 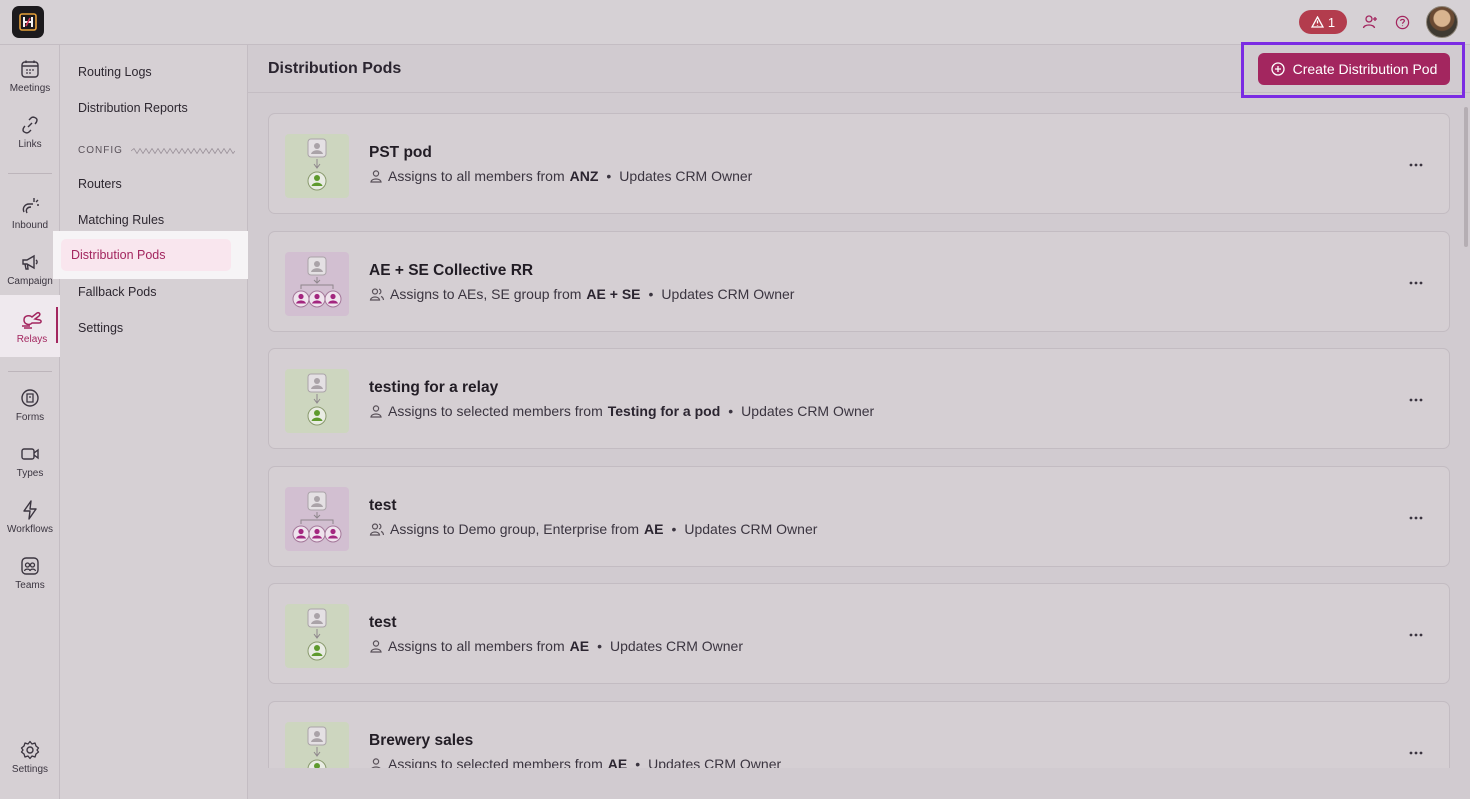 What do you see at coordinates (30, 473) in the screenshot?
I see `nav-types-label: Types` at bounding box center [30, 473].